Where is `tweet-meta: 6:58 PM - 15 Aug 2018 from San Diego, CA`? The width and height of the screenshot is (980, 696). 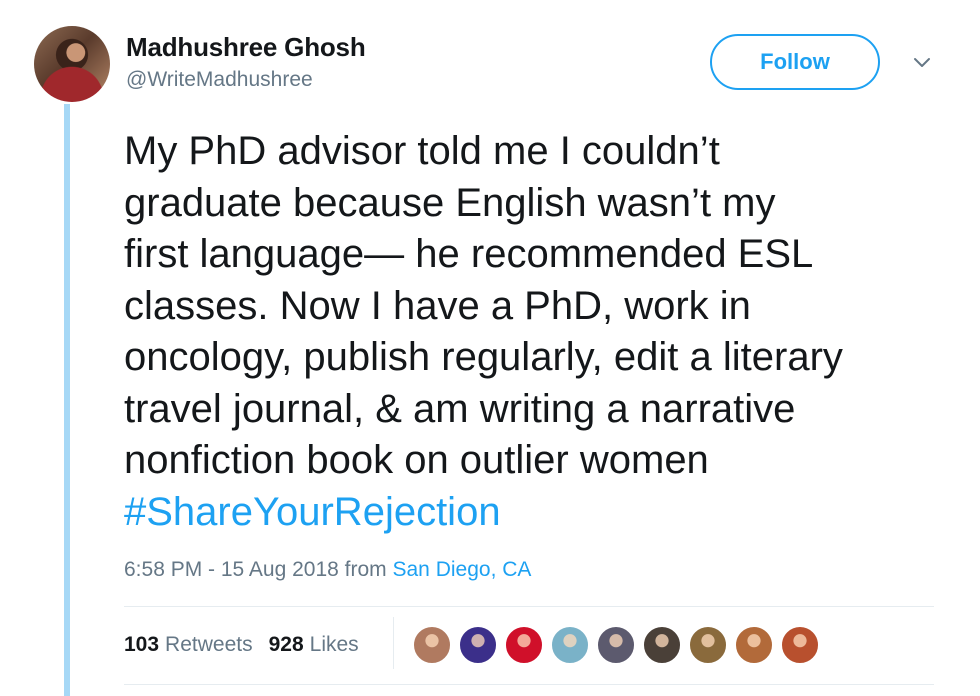 tweet-meta: 6:58 PM - 15 Aug 2018 from San Diego, CA is located at coordinates (327, 570).